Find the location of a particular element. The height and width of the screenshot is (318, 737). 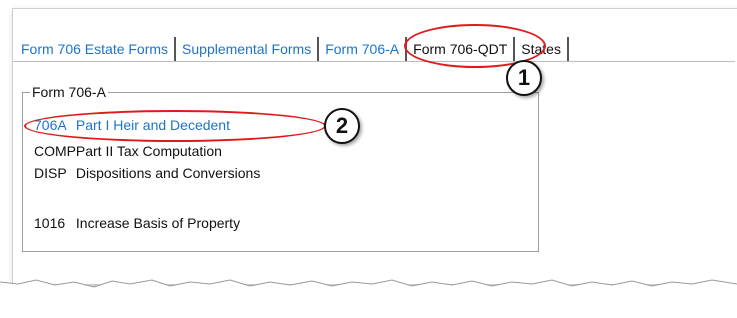

form-code: 1016 is located at coordinates (50, 223).